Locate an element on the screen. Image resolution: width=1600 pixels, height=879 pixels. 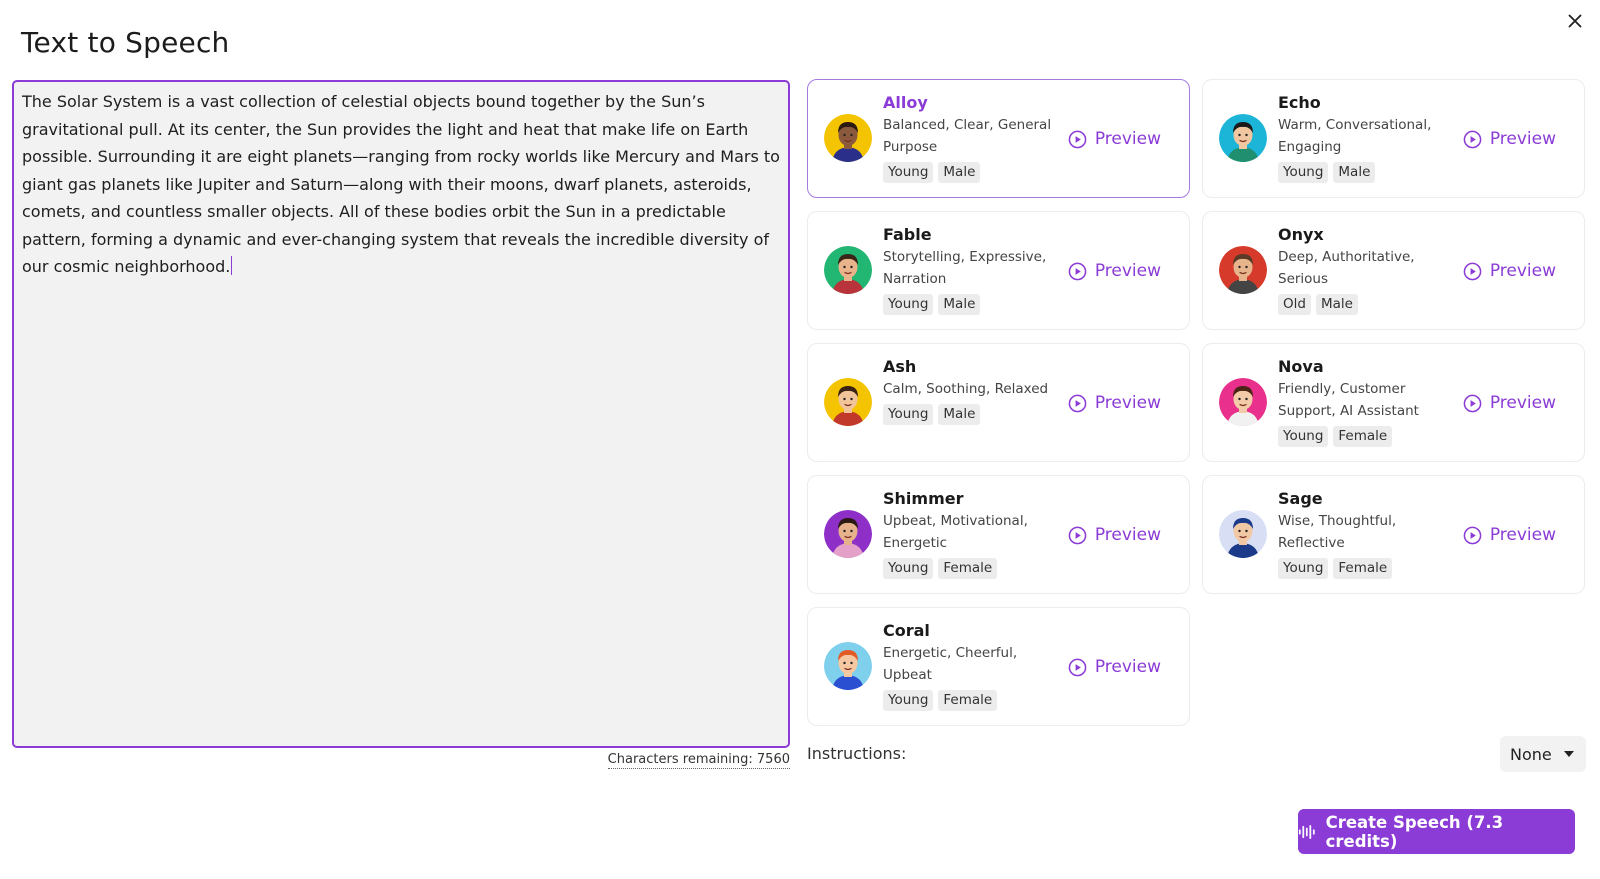
voice-description: Warm, Conversational, Engaging is located at coordinates (1355, 136).